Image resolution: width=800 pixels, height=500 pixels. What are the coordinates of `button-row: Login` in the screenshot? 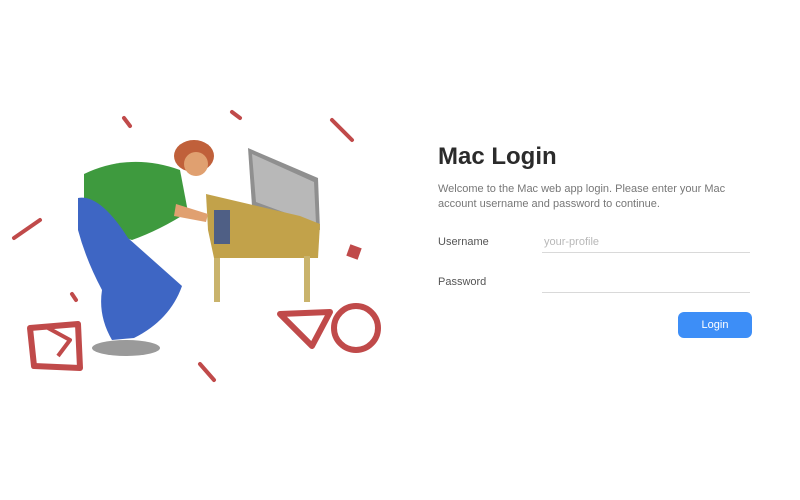 It's located at (596, 325).